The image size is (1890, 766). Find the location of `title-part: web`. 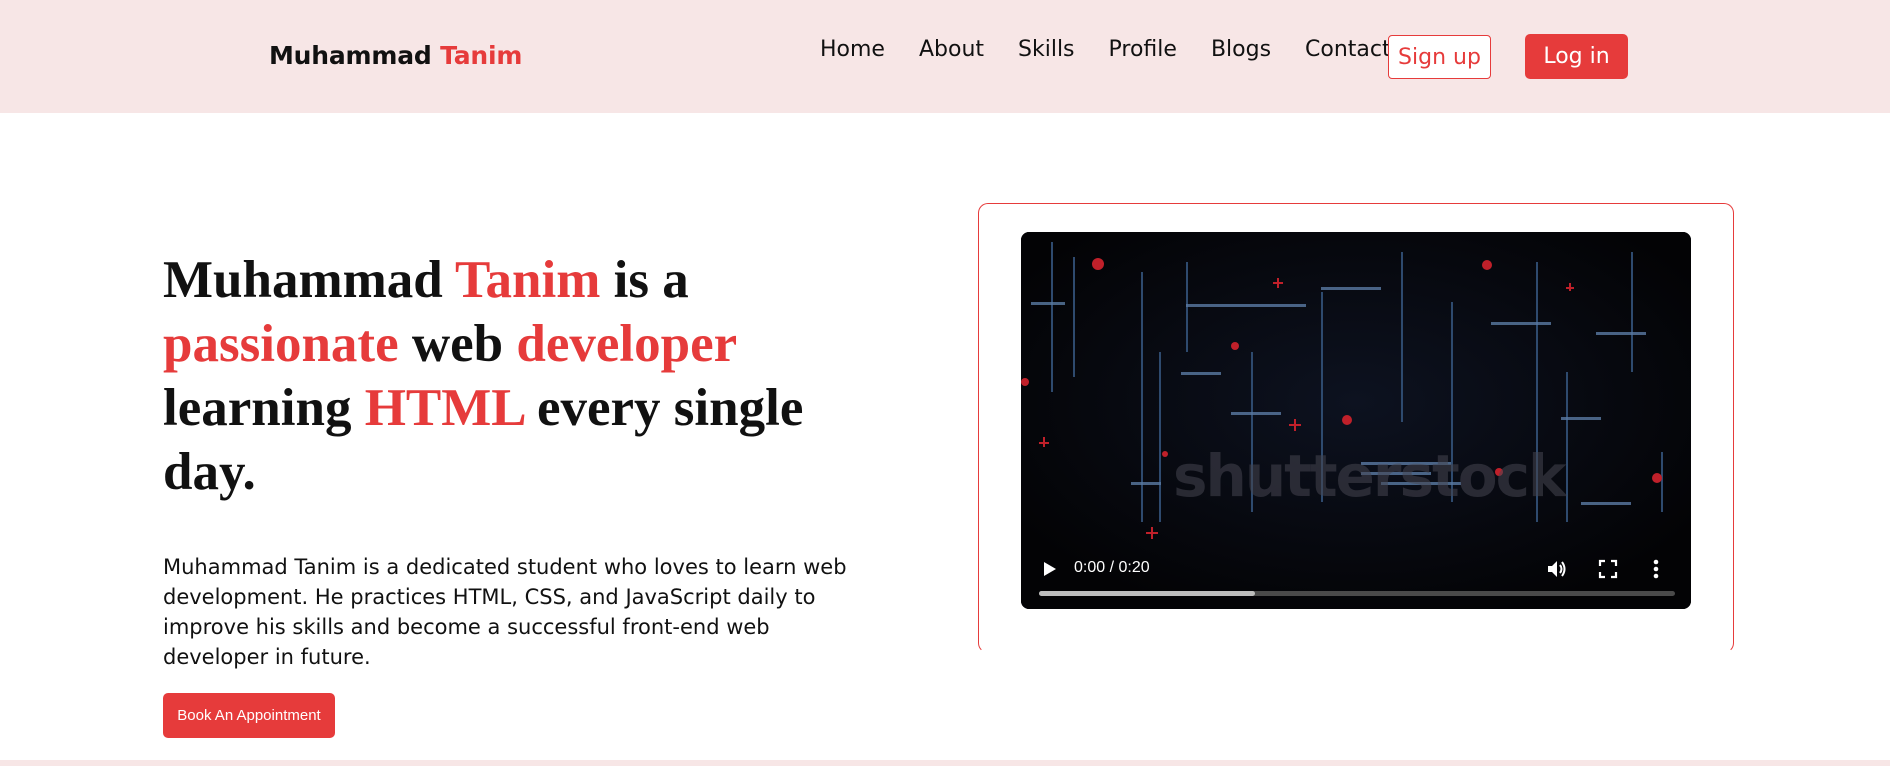

title-part: web is located at coordinates (457, 344).